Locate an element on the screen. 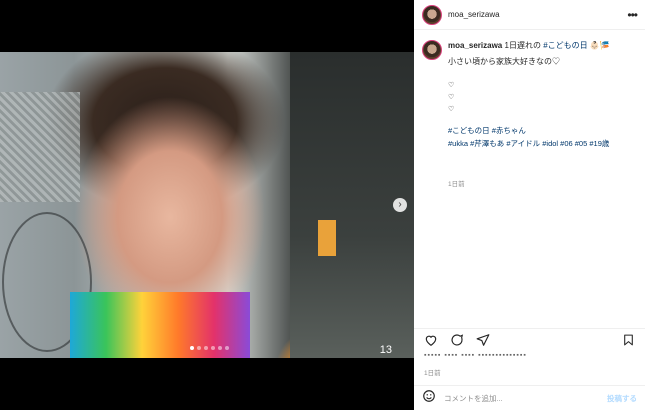 The image size is (645, 410). background-sign is located at coordinates (327, 238).